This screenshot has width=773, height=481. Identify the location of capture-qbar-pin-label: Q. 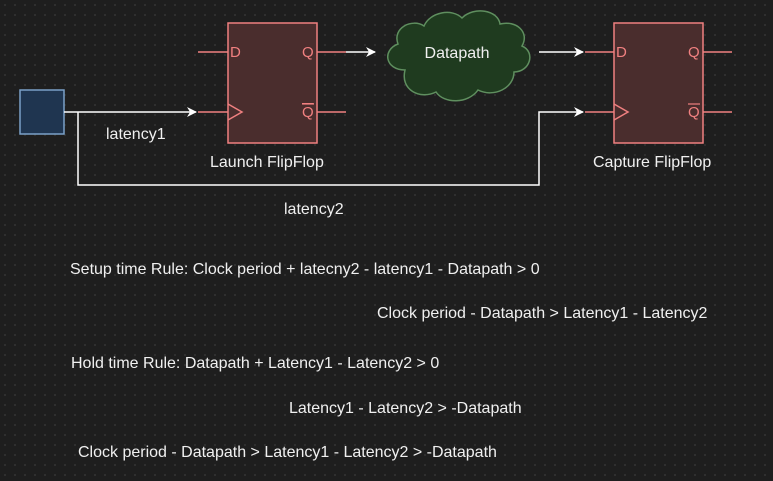
(694, 112).